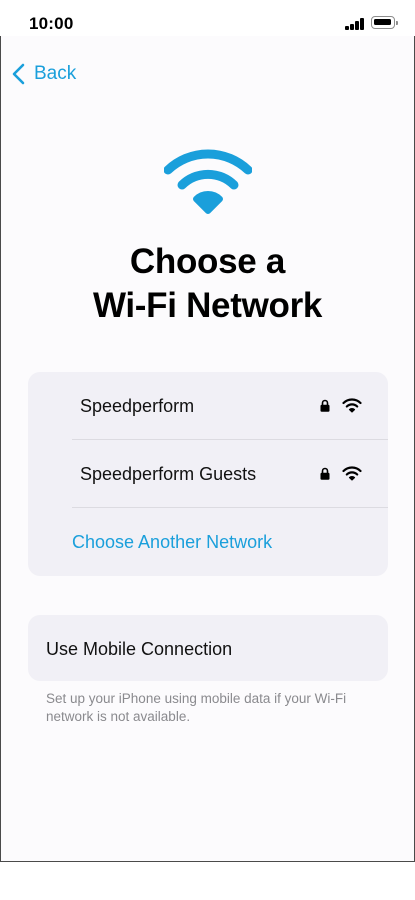 The width and height of the screenshot is (415, 900). I want to click on chevron-left-icon, so click(18, 74).